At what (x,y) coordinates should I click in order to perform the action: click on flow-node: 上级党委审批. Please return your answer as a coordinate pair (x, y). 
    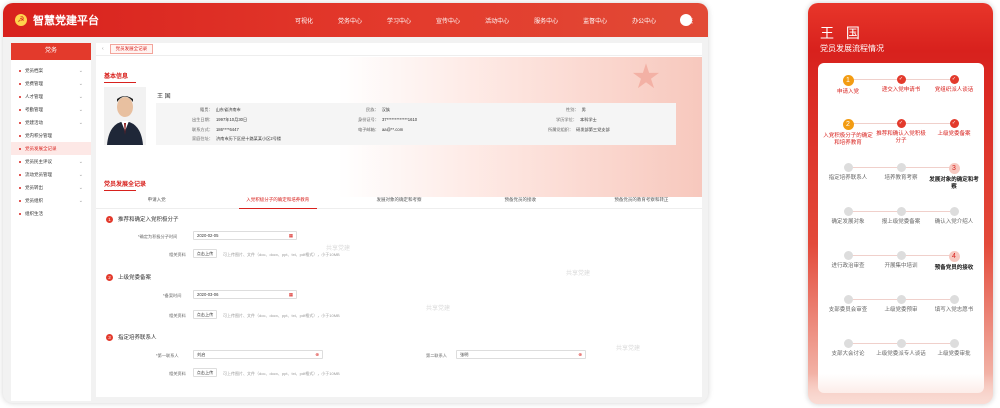
    Looking at the image, I should click on (954, 348).